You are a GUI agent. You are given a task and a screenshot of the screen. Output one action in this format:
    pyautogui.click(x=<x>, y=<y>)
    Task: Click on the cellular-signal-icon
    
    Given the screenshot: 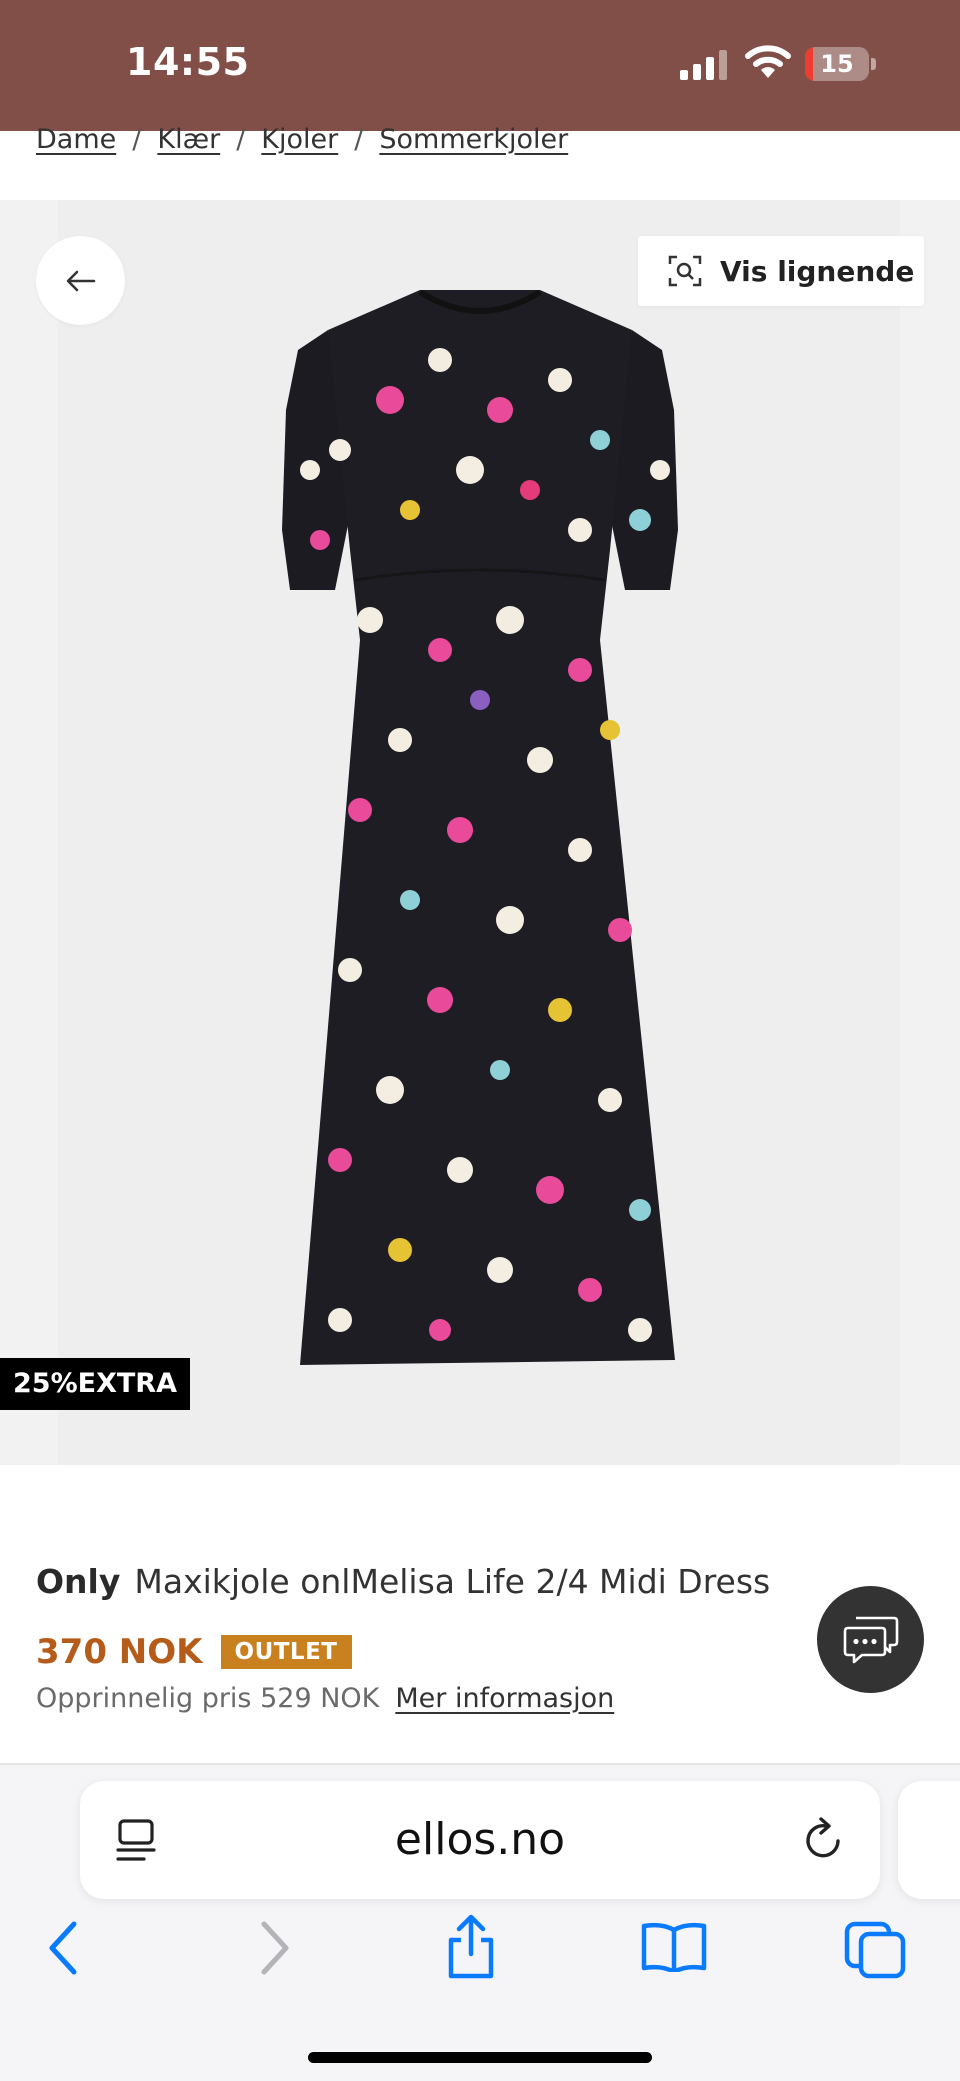 What is the action you would take?
    pyautogui.click(x=703, y=65)
    